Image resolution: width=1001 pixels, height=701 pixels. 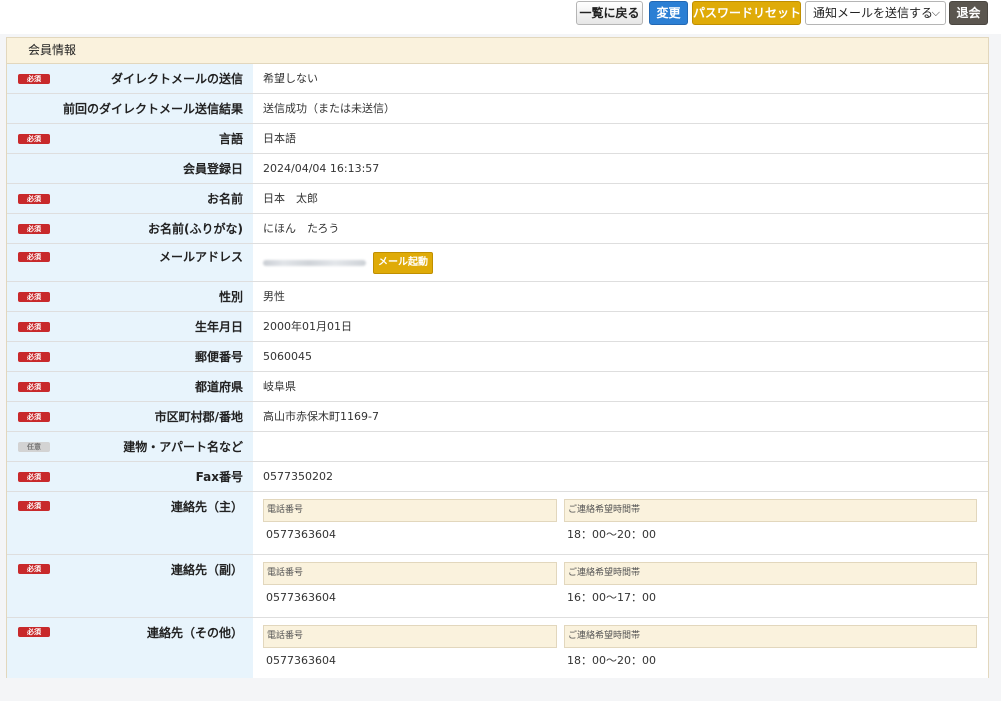 I want to click on row-value: 希望しない, so click(x=290, y=78).